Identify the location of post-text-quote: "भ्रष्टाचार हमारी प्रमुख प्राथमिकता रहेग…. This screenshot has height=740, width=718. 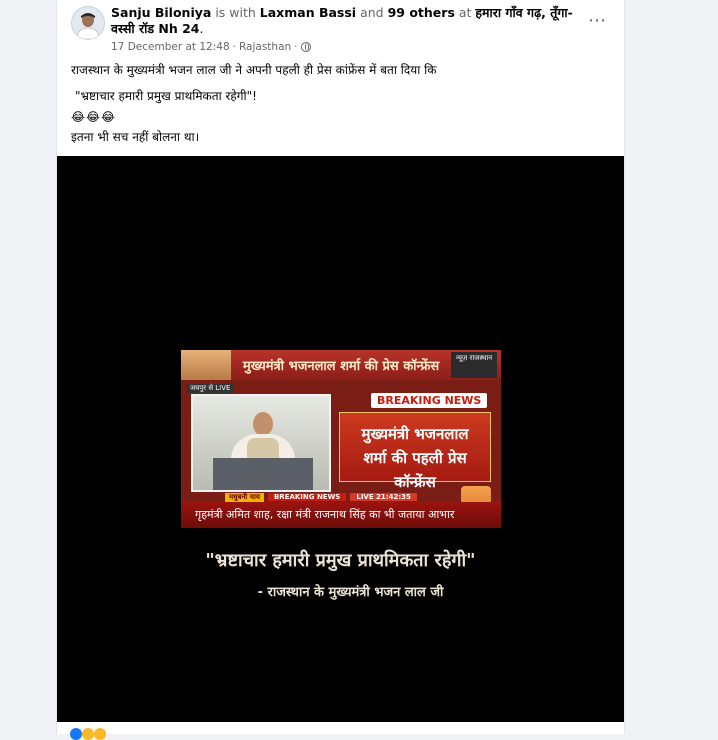
(166, 96).